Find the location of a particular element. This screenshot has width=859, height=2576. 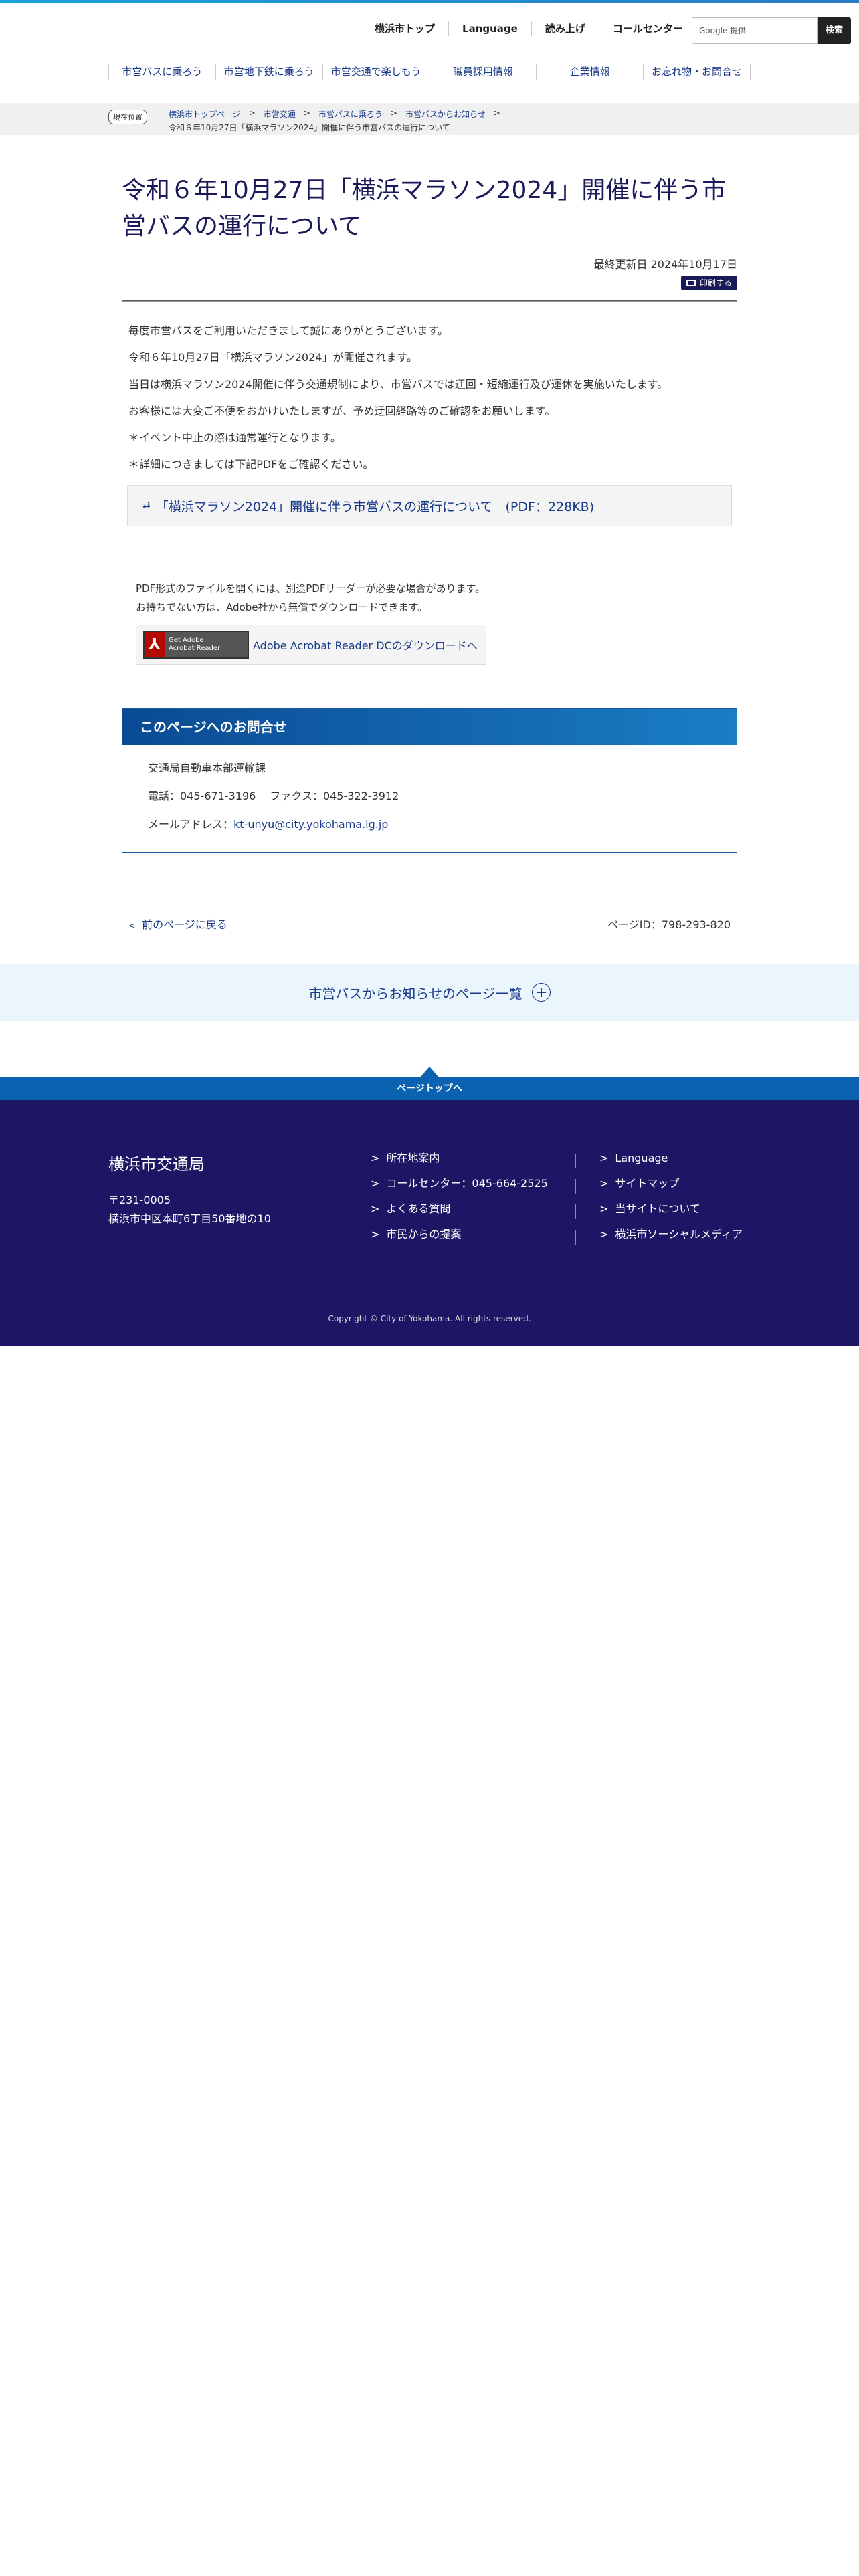

footer-org-name: 横浜市交通局 is located at coordinates (156, 1164).